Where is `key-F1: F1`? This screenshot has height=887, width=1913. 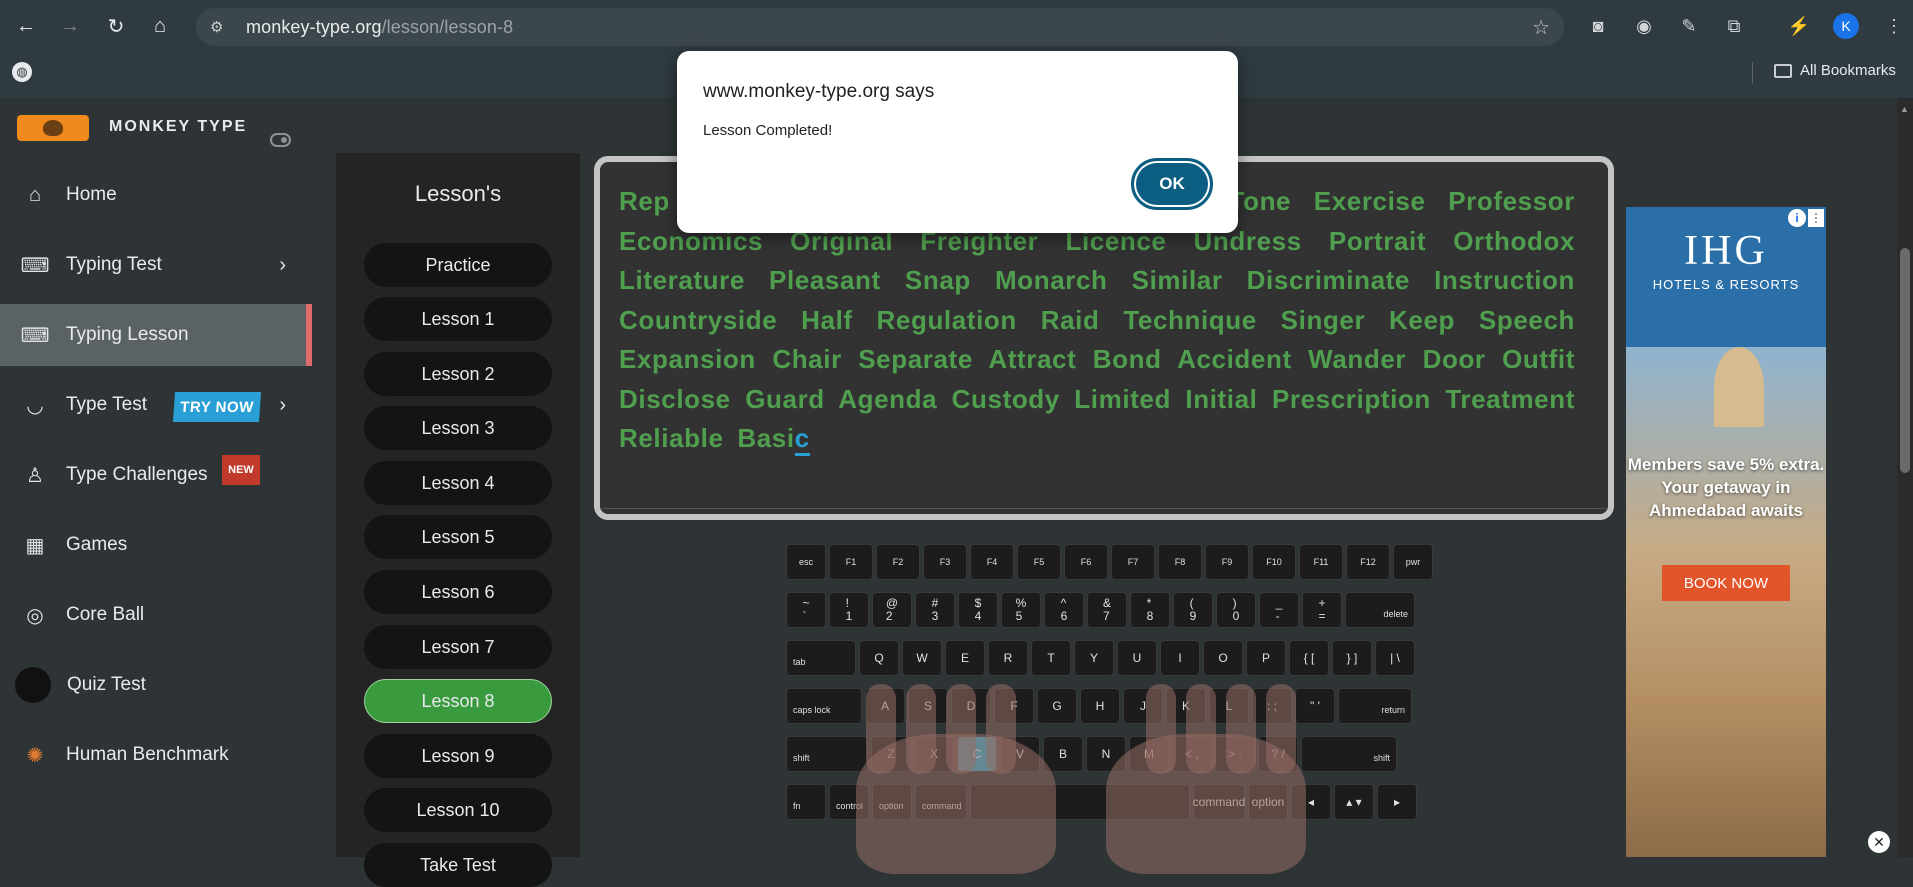
key-F1: F1 is located at coordinates (851, 562).